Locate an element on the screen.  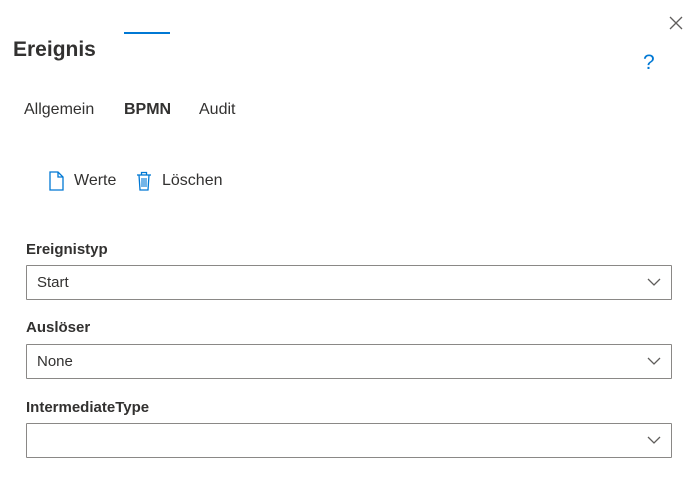
dialog-title: Ereignis is located at coordinates (54, 49).